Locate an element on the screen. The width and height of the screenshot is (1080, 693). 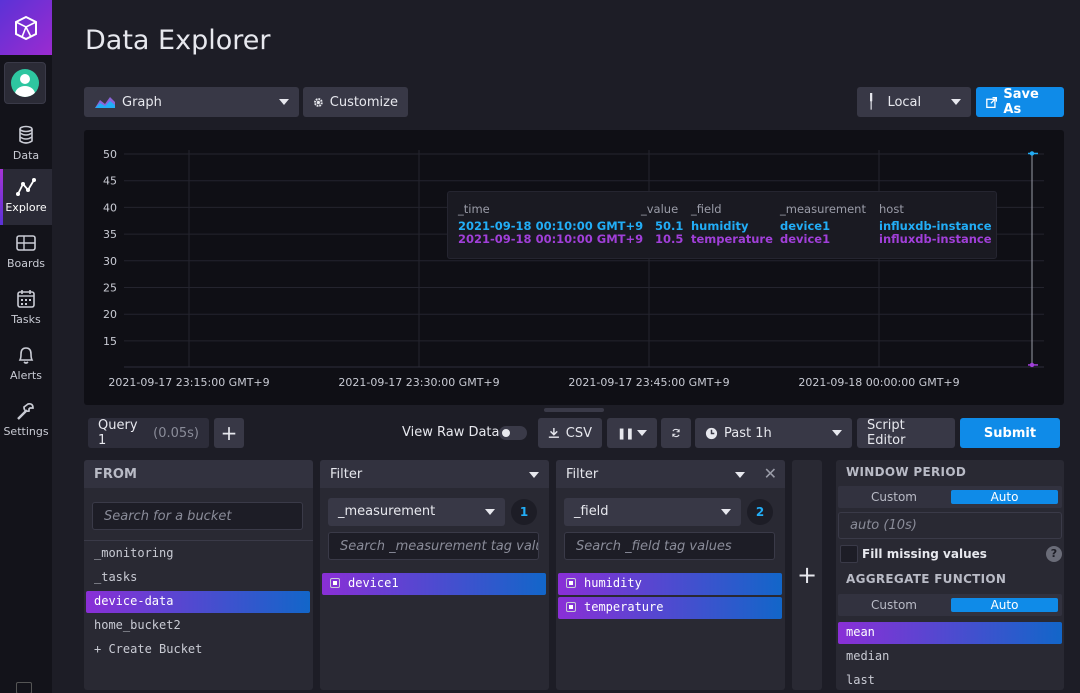
tooltip-header-host: host is located at coordinates (891, 209).